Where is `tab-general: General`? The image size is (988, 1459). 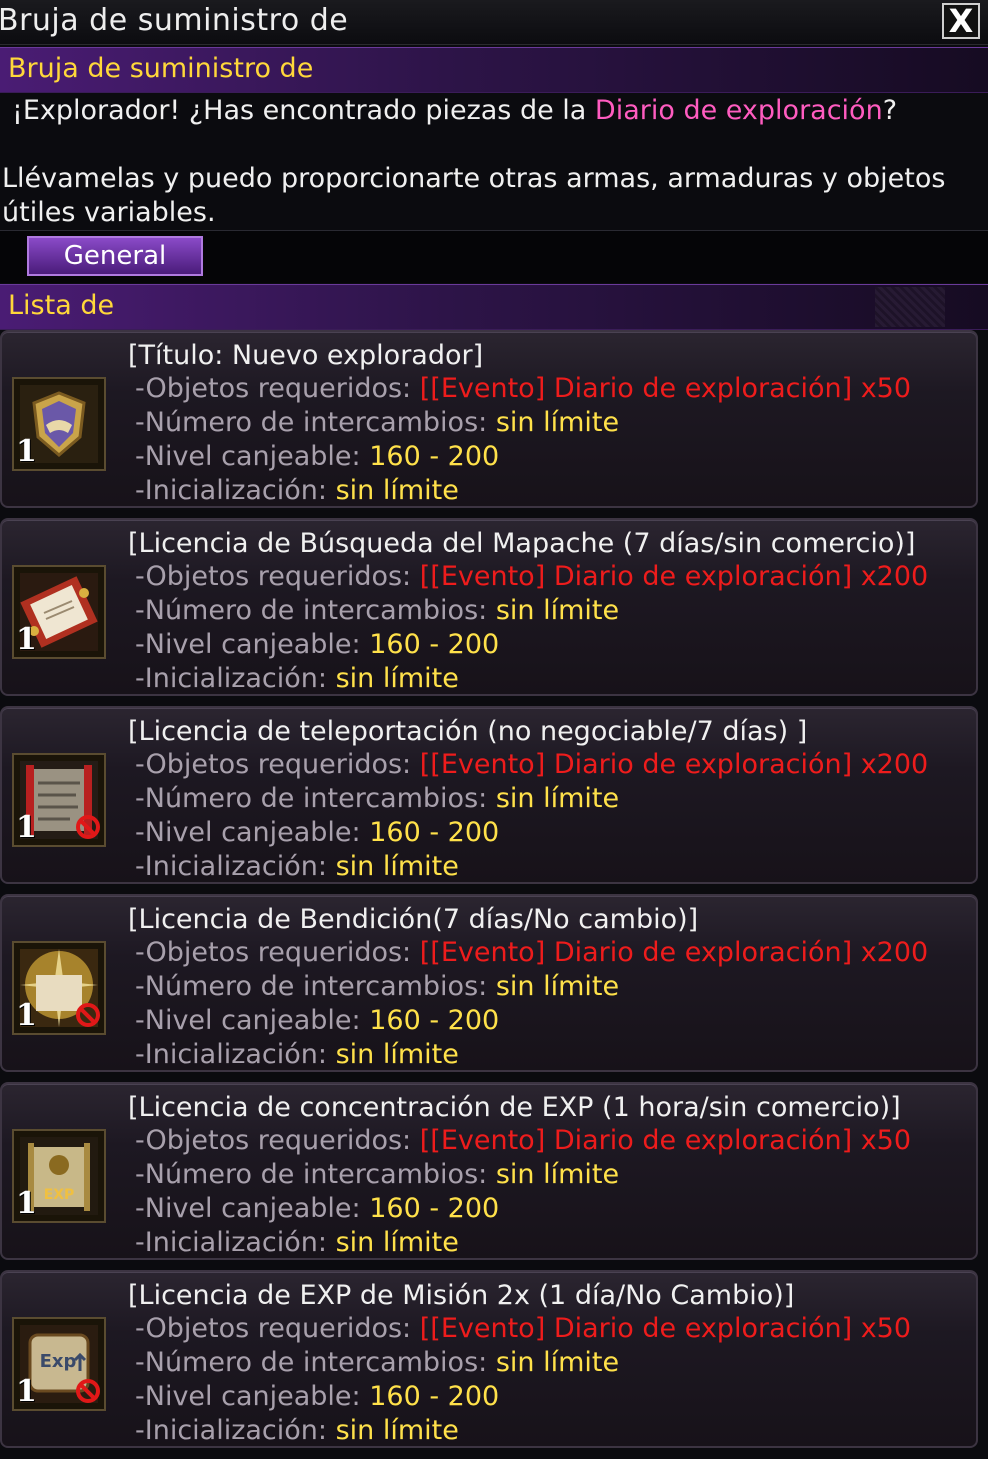
tab-general: General is located at coordinates (115, 256).